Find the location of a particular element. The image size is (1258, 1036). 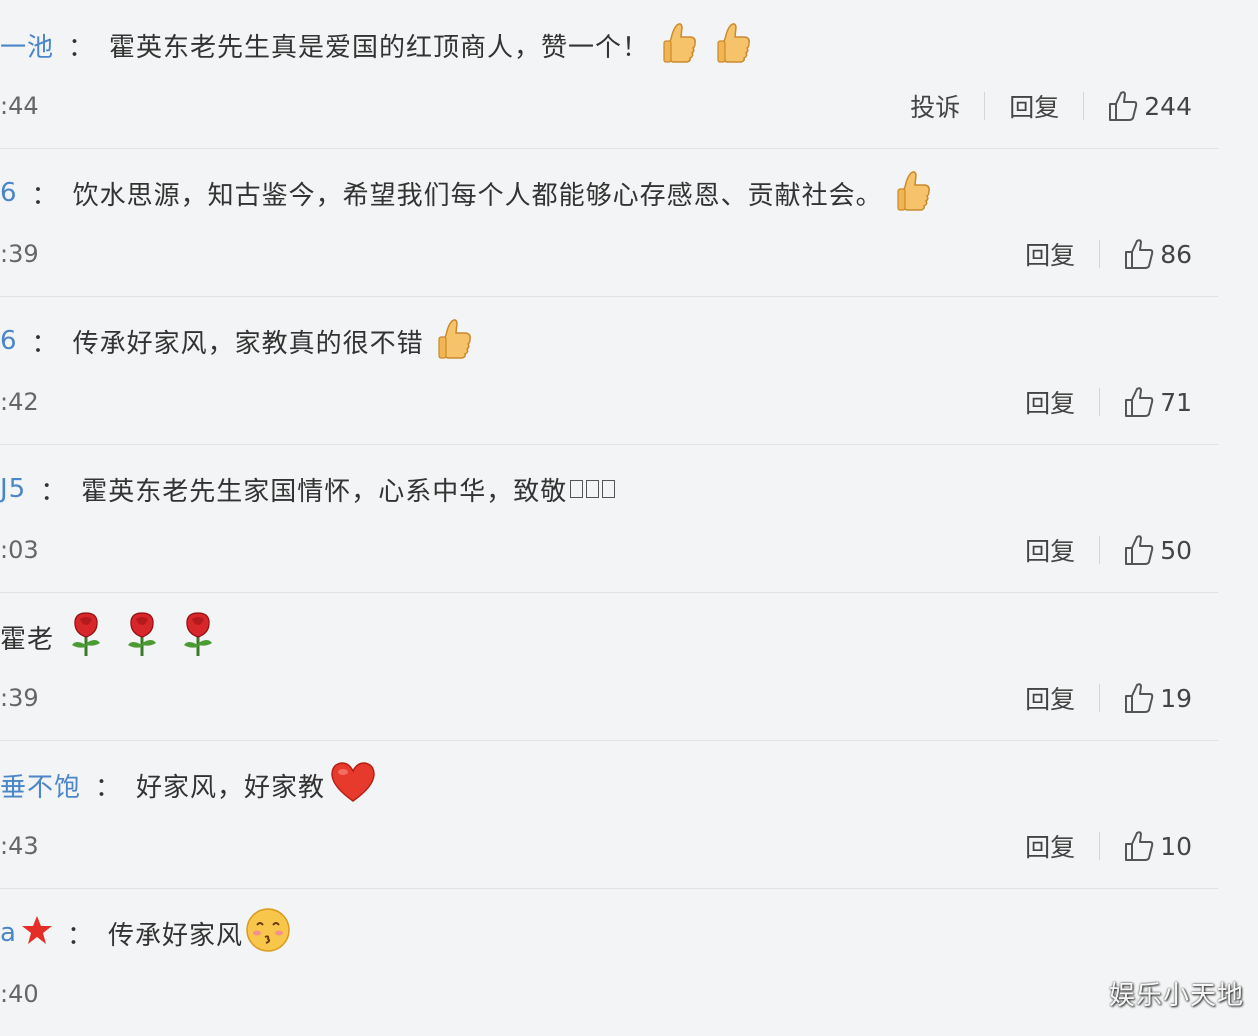

comment-text: 霍老 is located at coordinates (27, 639).